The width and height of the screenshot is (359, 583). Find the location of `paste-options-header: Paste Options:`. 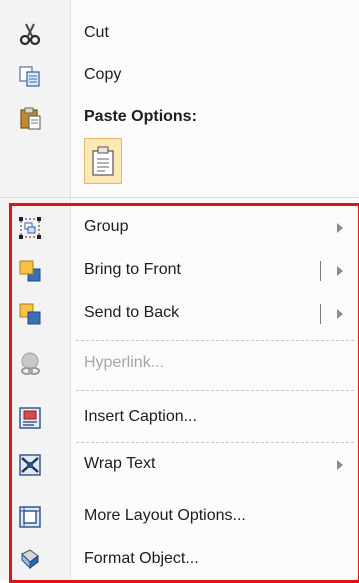

paste-options-header: Paste Options: is located at coordinates (179, 118).